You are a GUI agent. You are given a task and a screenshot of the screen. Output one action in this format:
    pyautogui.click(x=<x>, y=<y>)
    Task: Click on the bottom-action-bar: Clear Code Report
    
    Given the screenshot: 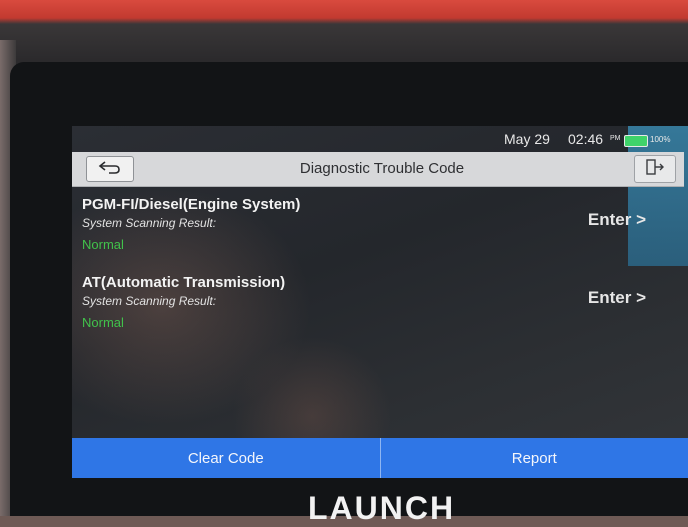 What is the action you would take?
    pyautogui.click(x=380, y=458)
    